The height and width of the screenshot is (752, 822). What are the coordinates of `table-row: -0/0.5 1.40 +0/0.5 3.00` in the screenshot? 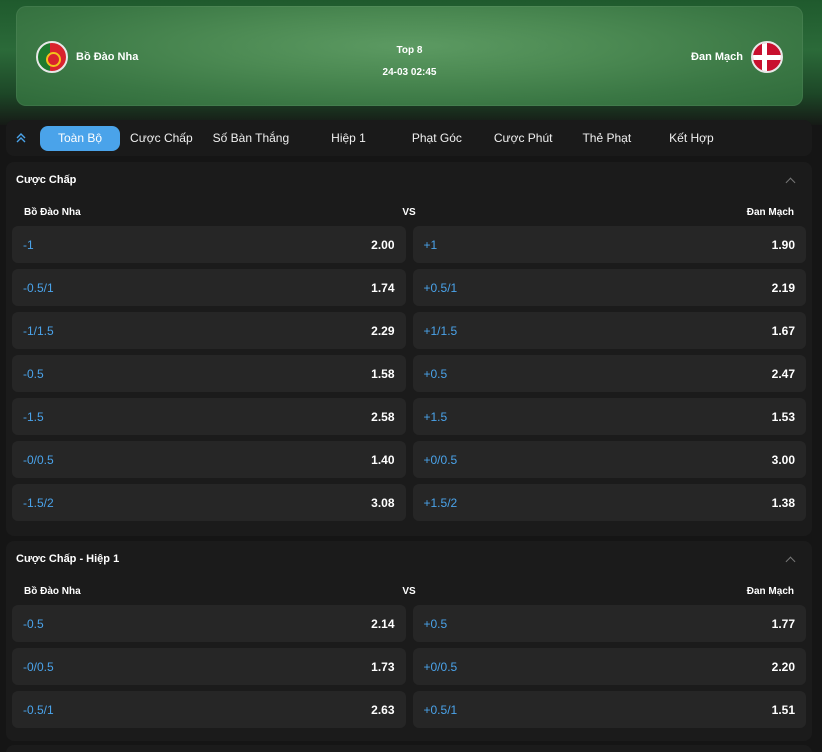 It's located at (409, 459).